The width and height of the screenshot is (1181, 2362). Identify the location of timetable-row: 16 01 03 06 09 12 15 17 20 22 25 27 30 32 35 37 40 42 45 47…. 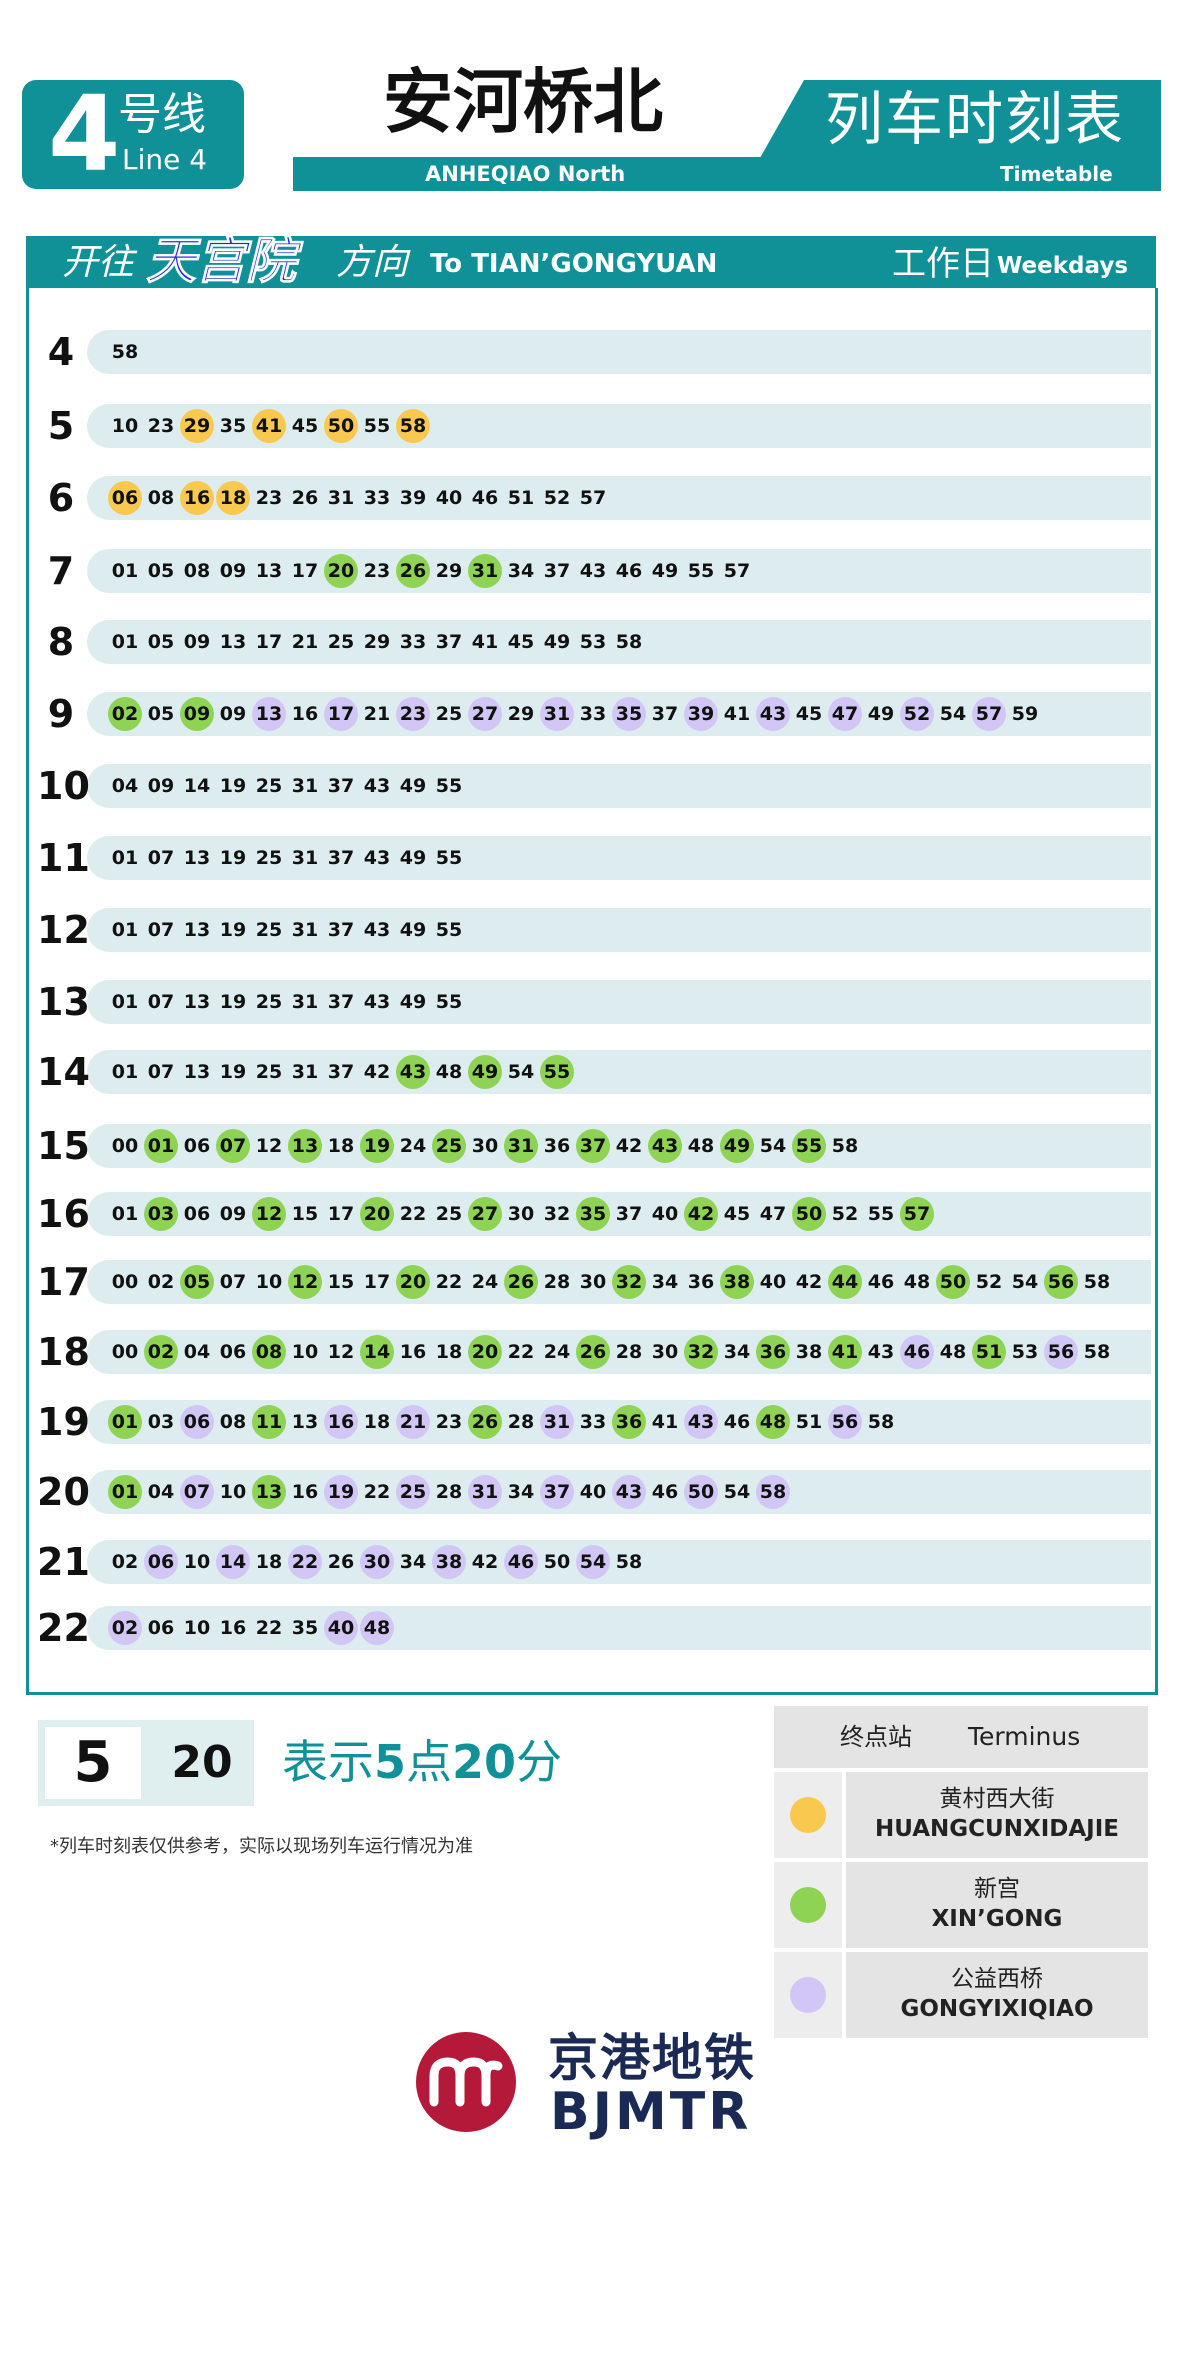
(592, 1214).